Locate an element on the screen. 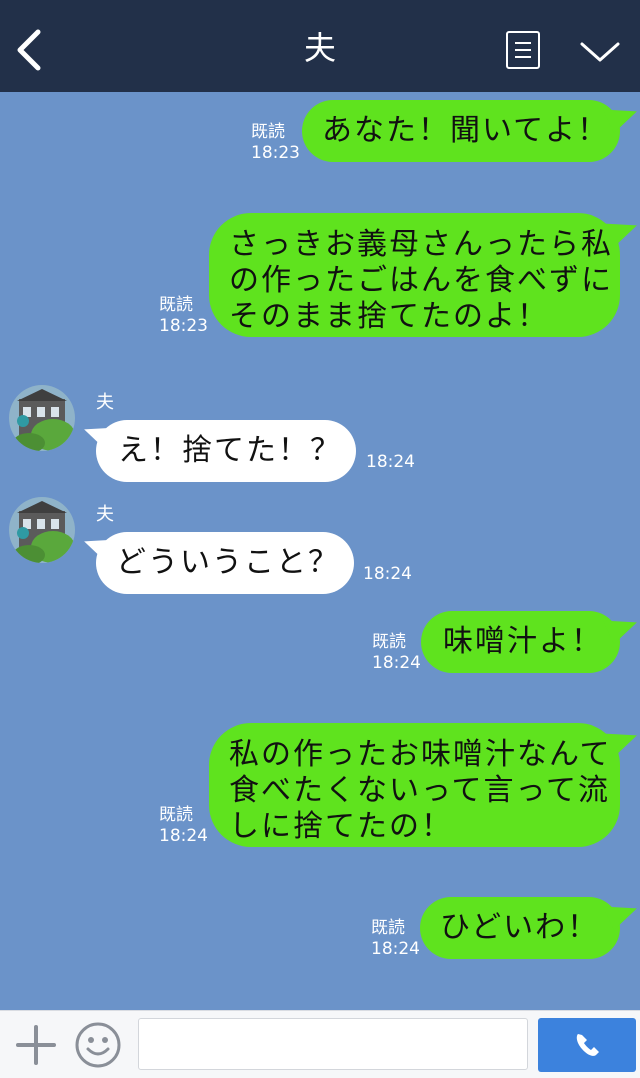  message-bubble: ひどいわ！ is located at coordinates (520, 928).